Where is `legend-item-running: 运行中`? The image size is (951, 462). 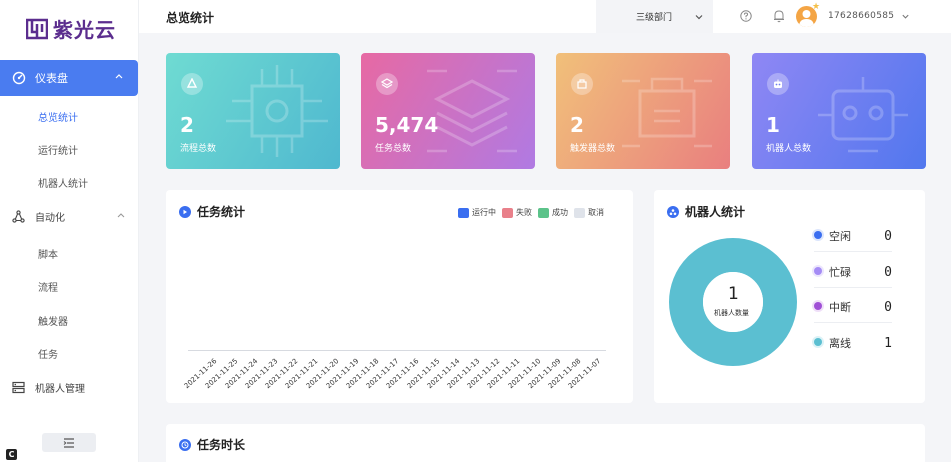 legend-item-running: 运行中 is located at coordinates (477, 212).